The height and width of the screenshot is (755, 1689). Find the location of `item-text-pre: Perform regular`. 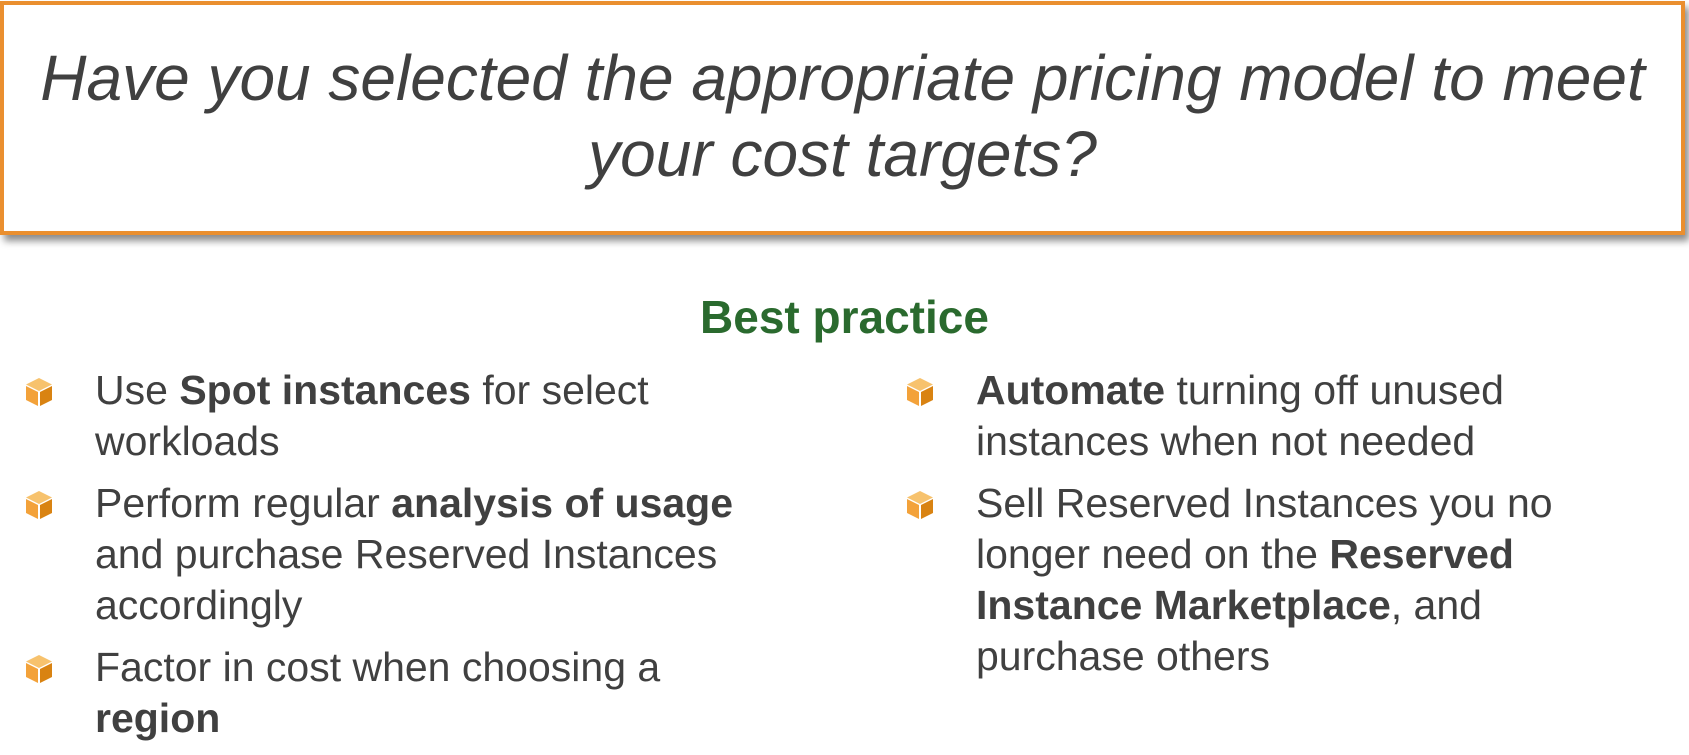

item-text-pre: Perform regular is located at coordinates (243, 503).